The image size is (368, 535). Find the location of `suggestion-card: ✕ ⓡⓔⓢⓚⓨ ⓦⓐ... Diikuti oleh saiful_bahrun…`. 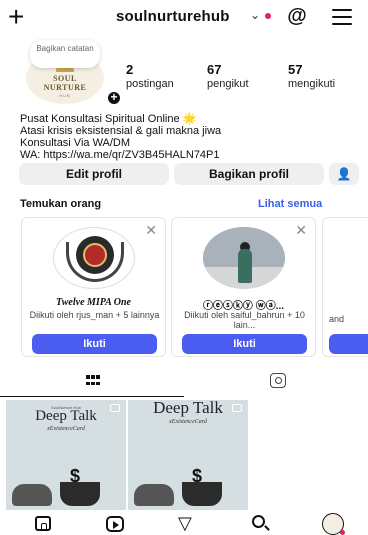

suggestion-card: ✕ ⓡⓔⓢⓚⓨ ⓦⓐ... Diikuti oleh saiful_bahrun… is located at coordinates (243, 287).